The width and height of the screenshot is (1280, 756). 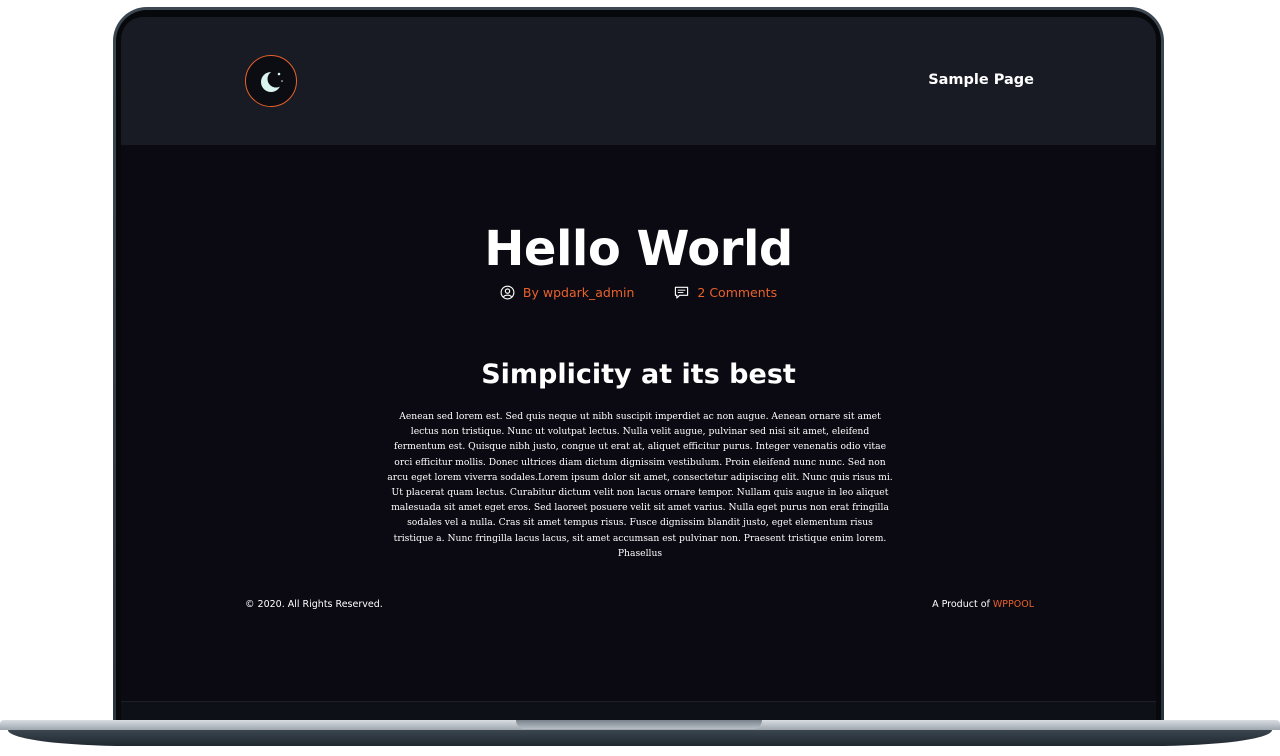 I want to click on laptop-notch, so click(x=639, y=724).